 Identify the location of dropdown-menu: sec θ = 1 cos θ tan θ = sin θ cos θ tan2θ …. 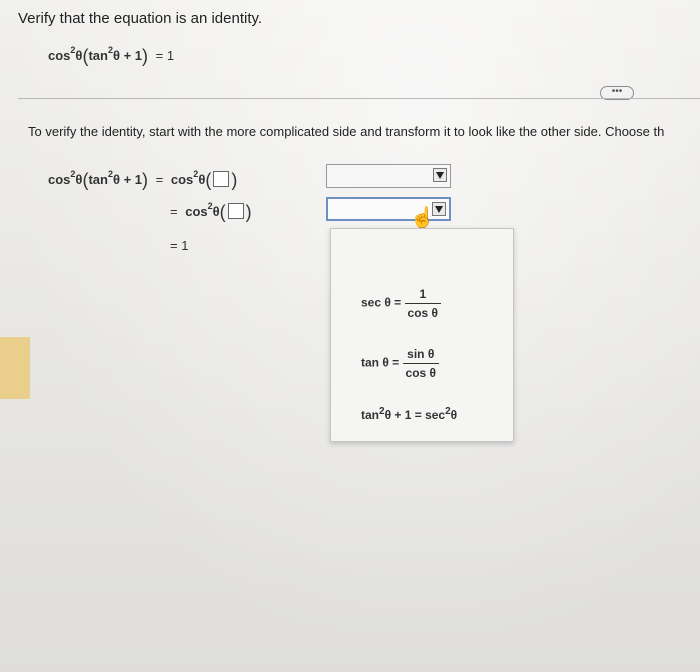
(422, 335).